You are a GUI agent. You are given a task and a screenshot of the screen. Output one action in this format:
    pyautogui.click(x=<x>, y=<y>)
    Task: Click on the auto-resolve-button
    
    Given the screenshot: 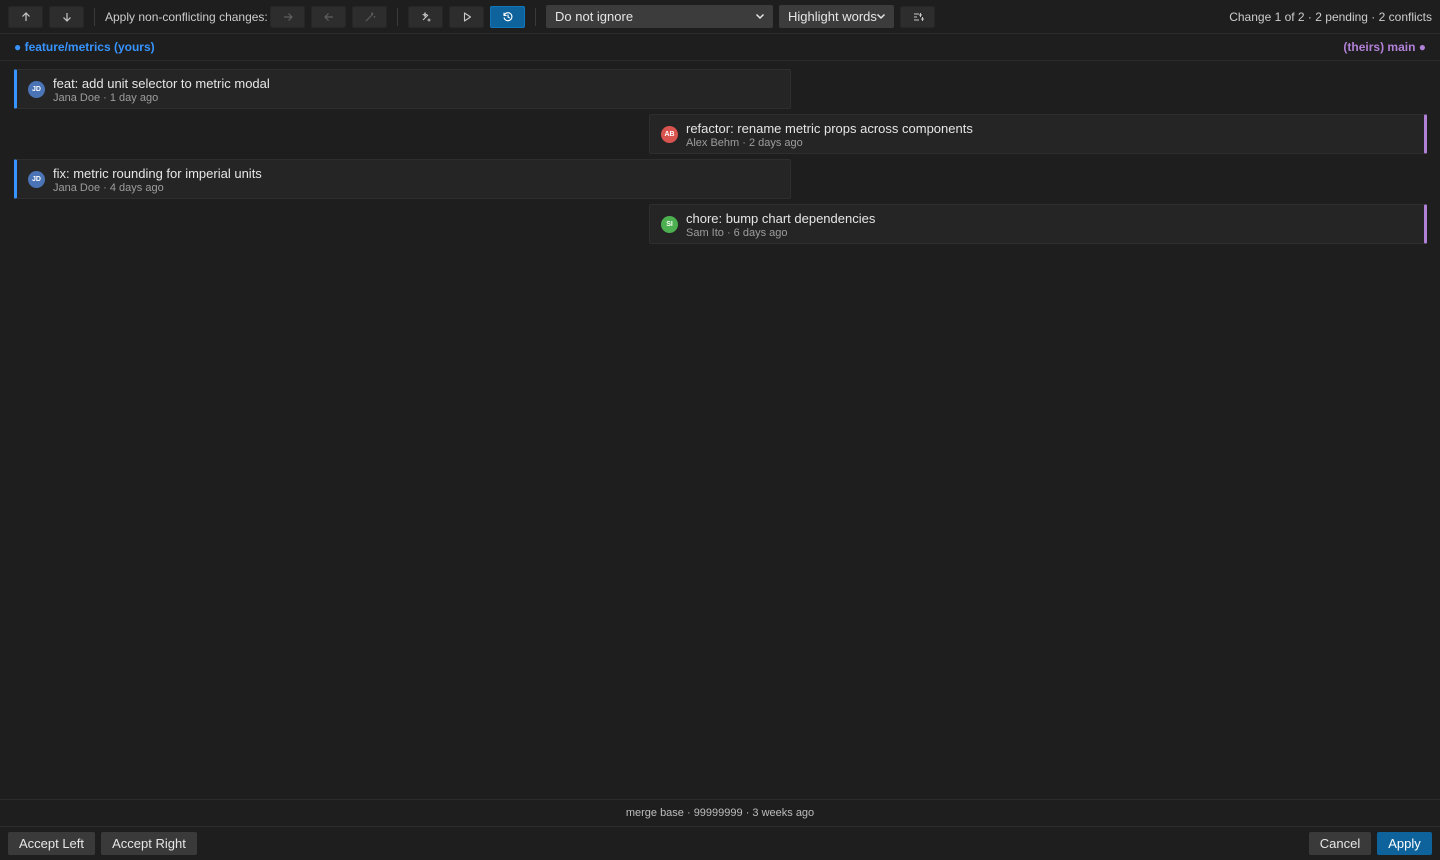 What is the action you would take?
    pyautogui.click(x=425, y=17)
    